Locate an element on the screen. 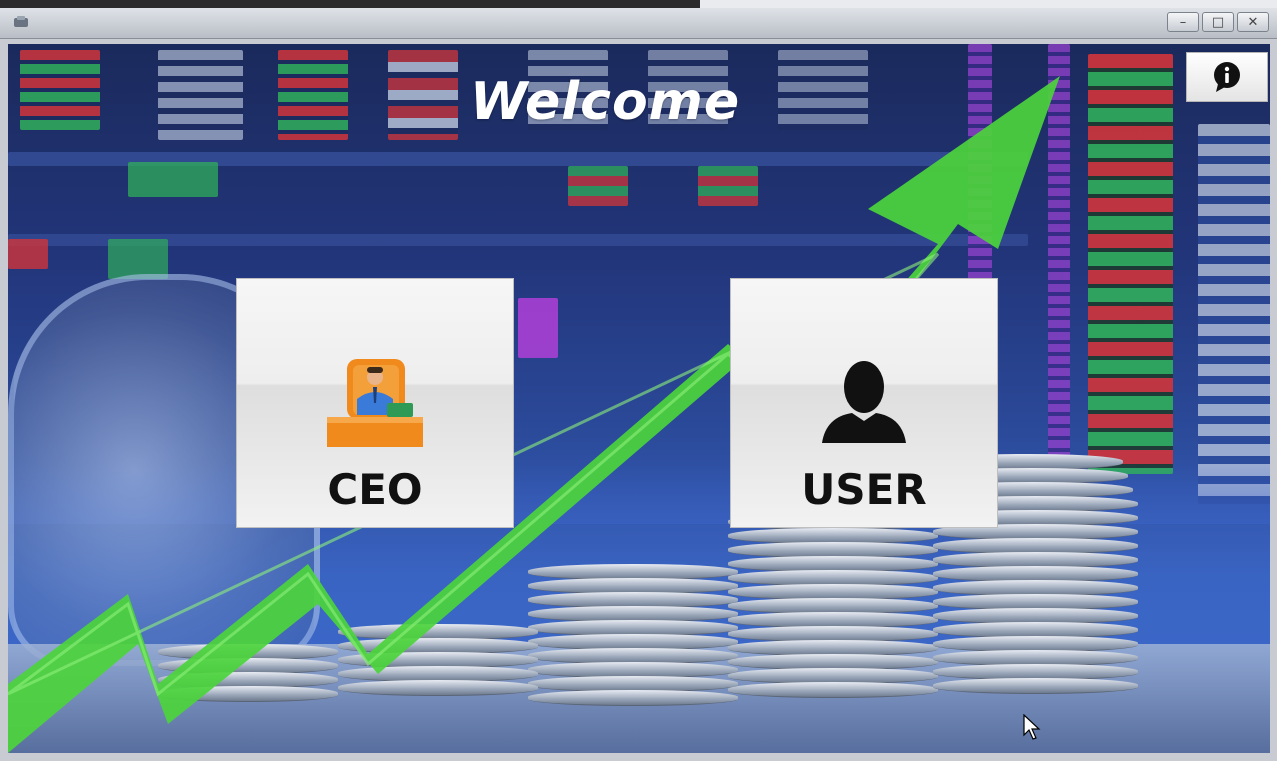  close-button: ✕ is located at coordinates (1253, 22).